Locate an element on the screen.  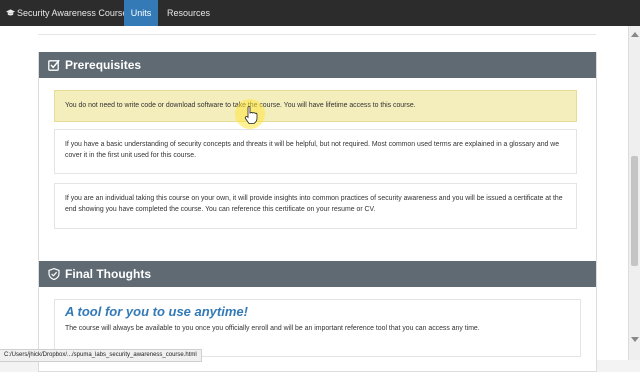
nav-brand-link: Security Awareness Course is located at coordinates (66, 13).